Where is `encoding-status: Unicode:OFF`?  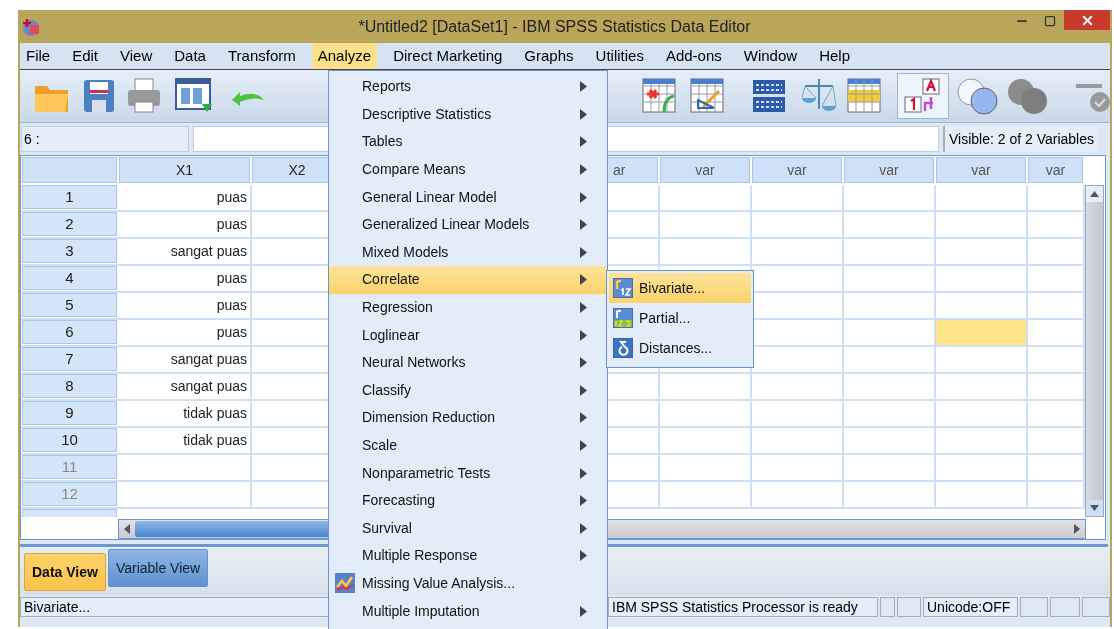
encoding-status: Unicode:OFF is located at coordinates (970, 607).